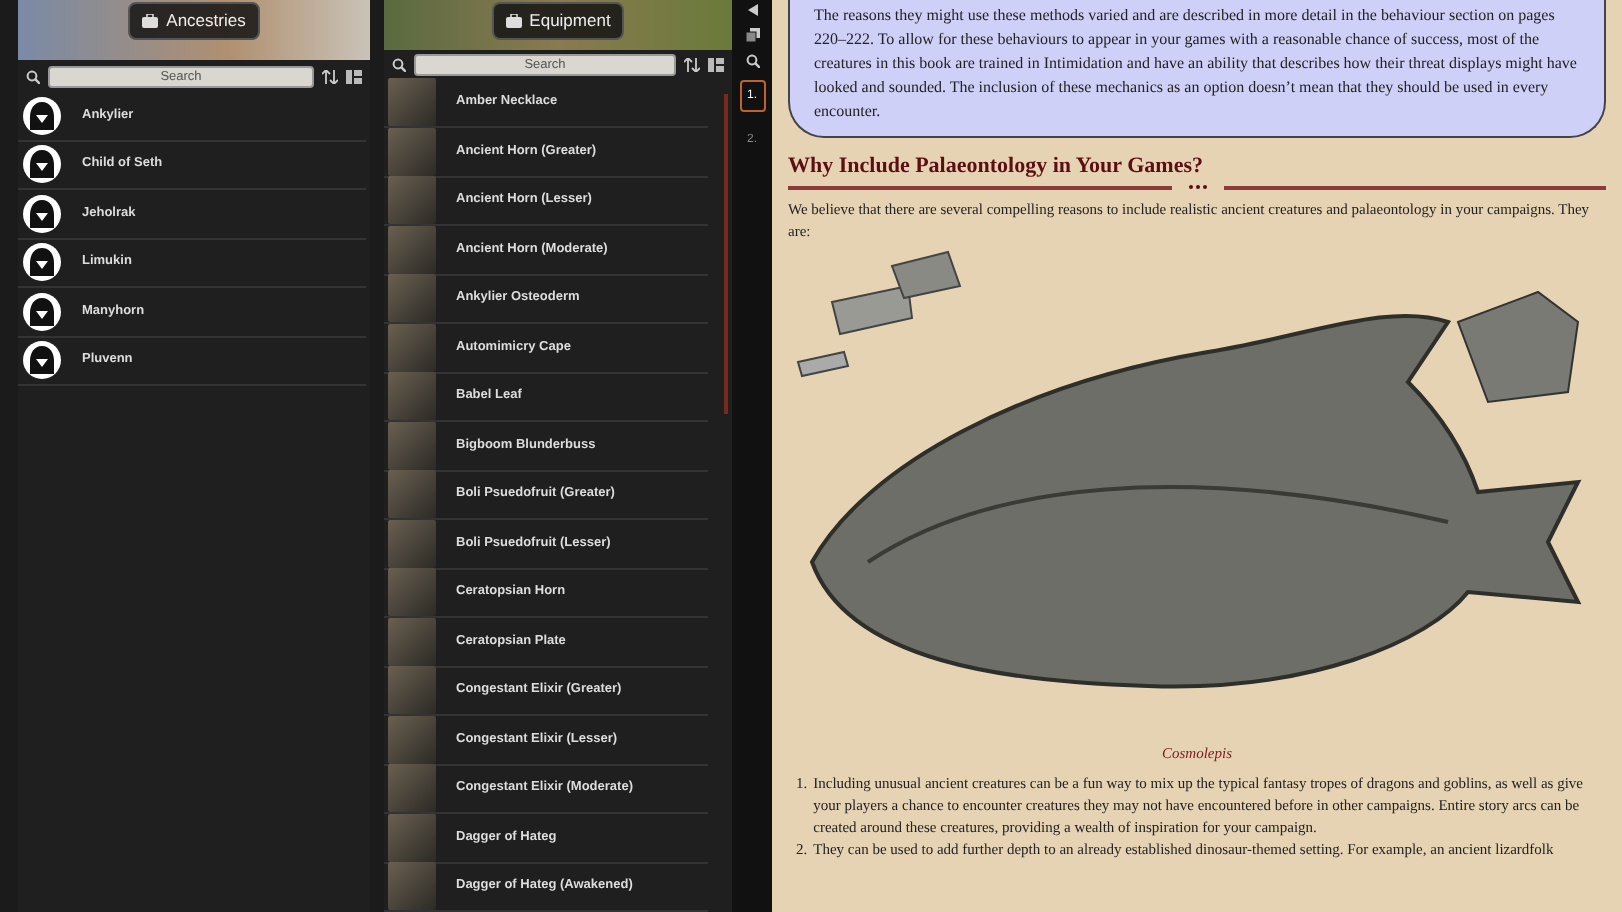 This screenshot has width=1622, height=912. Describe the element at coordinates (726, 254) in the screenshot. I see `scrollbar` at that location.